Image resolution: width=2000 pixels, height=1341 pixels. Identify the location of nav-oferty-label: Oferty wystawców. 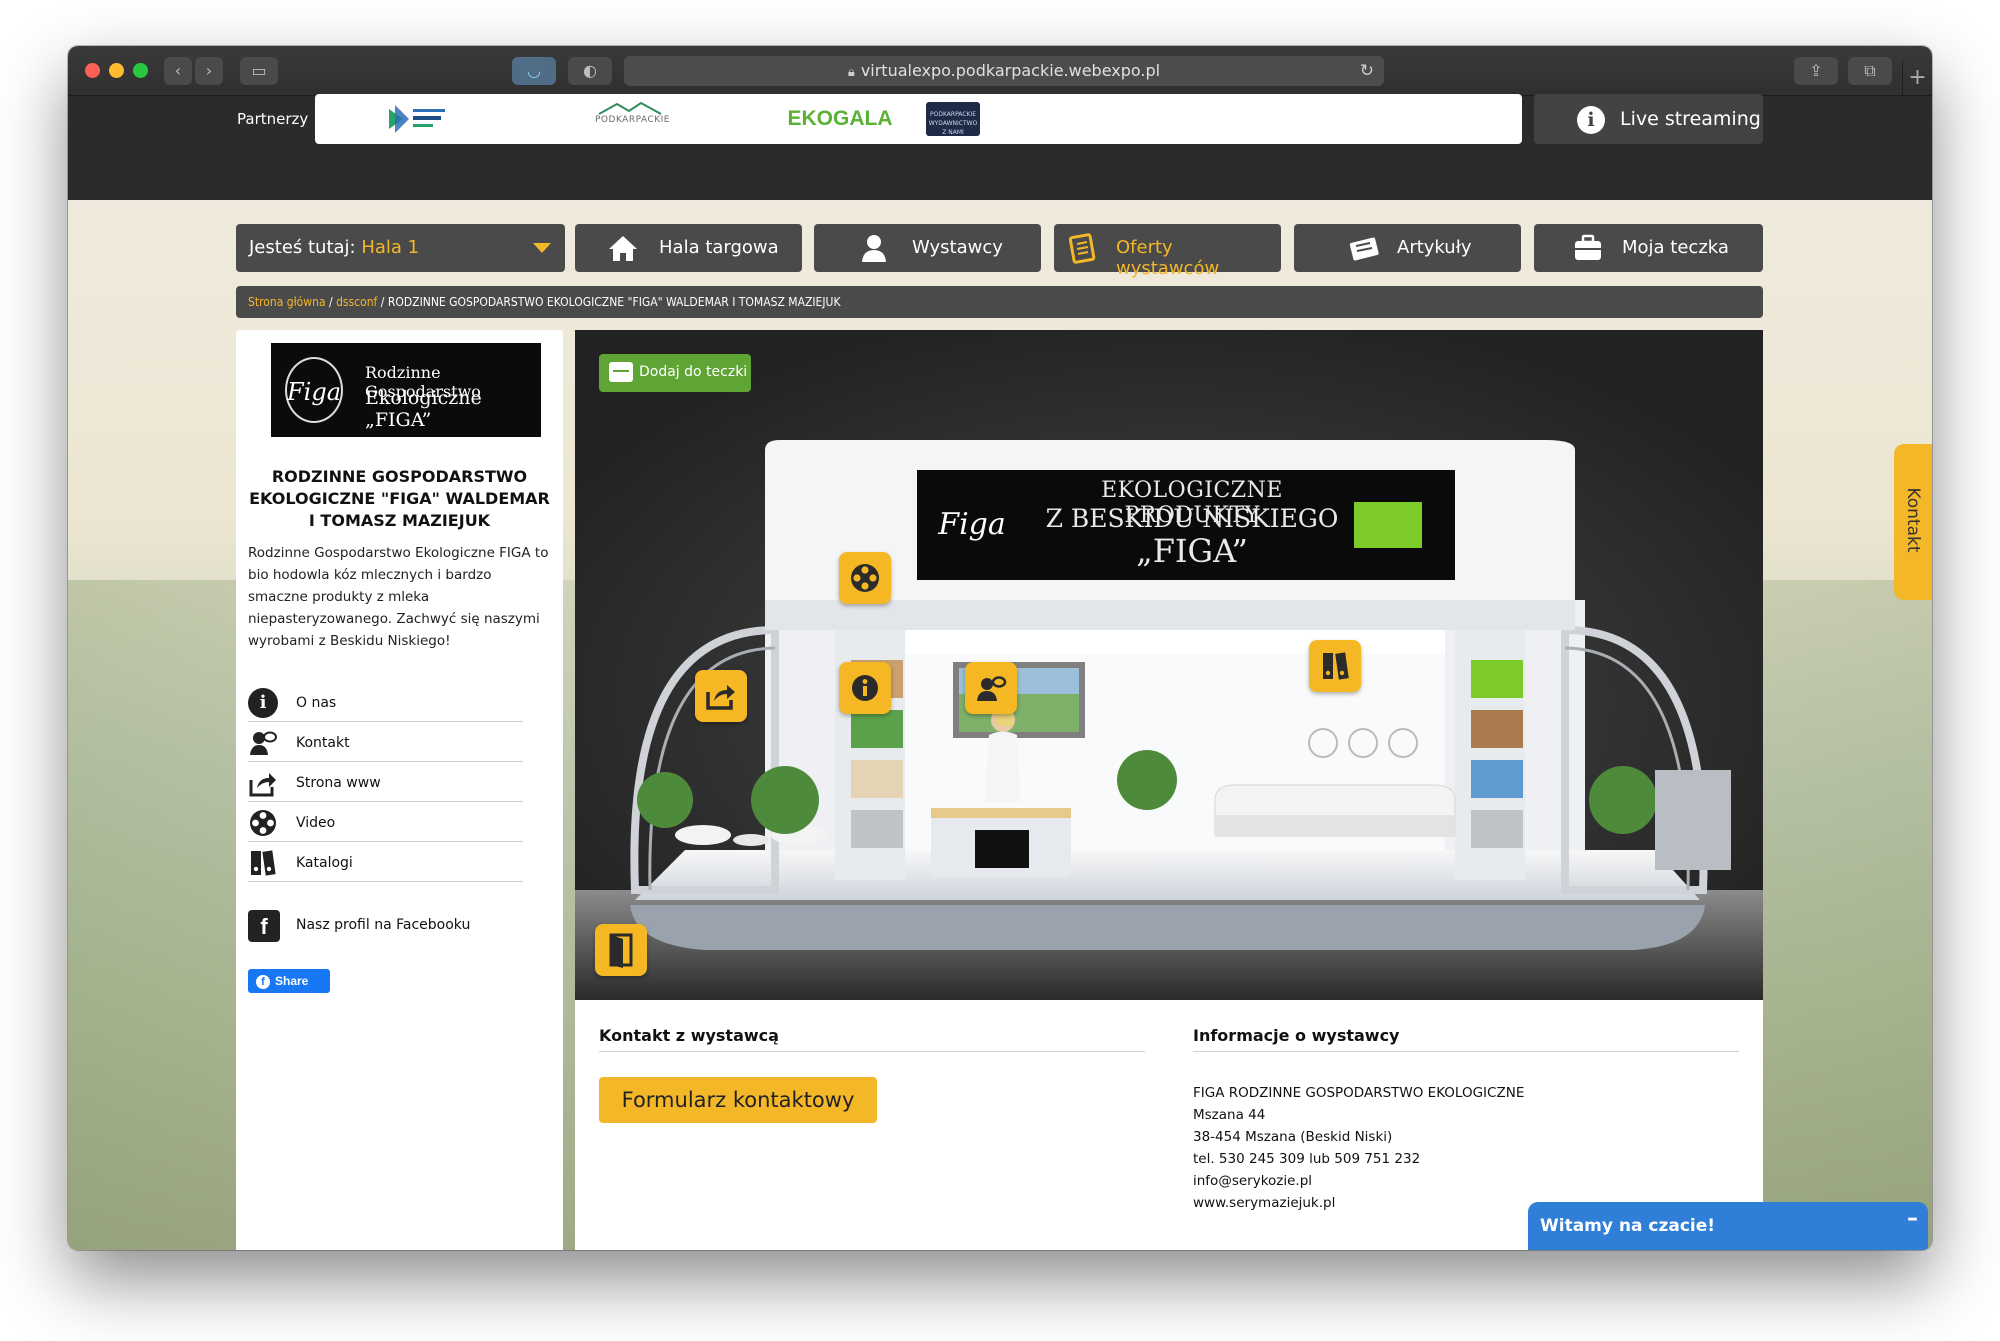
(1168, 258).